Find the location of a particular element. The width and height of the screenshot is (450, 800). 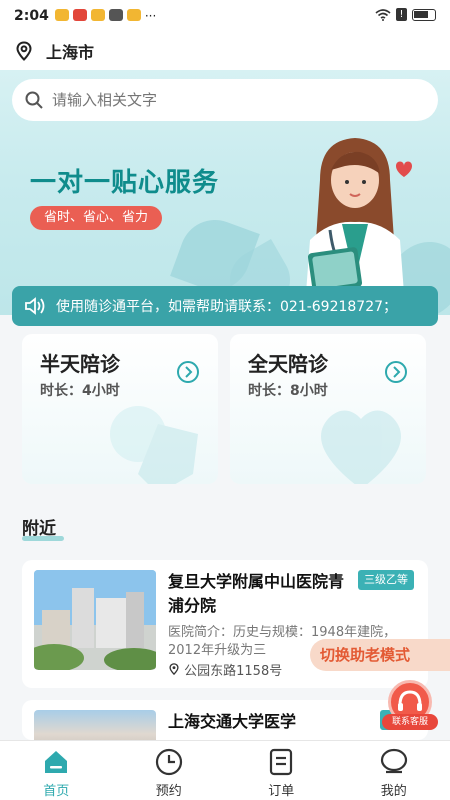

service-title: 半天陪诊 is located at coordinates (80, 364).